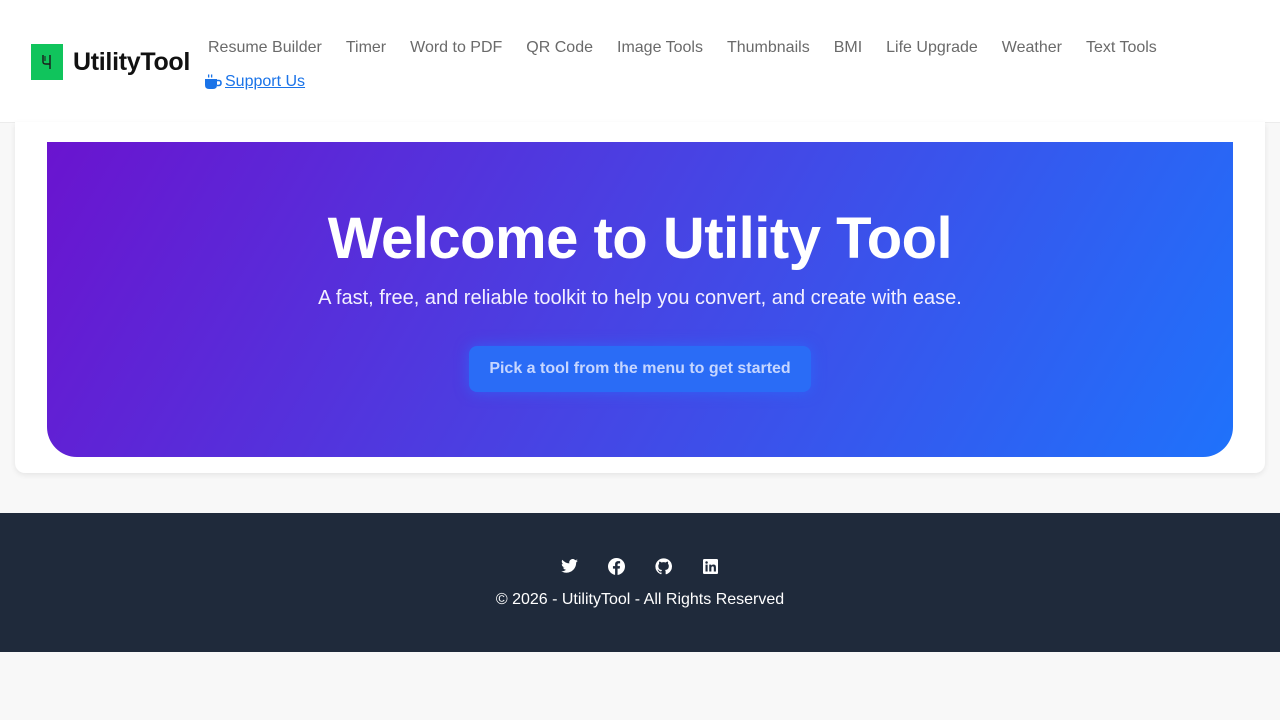 This screenshot has width=1280, height=720. Describe the element at coordinates (640, 238) in the screenshot. I see `hero-title: Welcome to Utility Tool` at that location.